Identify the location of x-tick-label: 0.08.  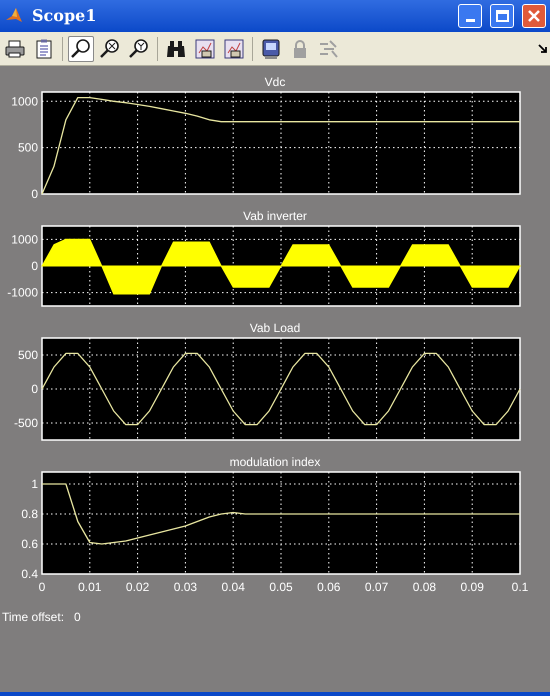
(424, 587).